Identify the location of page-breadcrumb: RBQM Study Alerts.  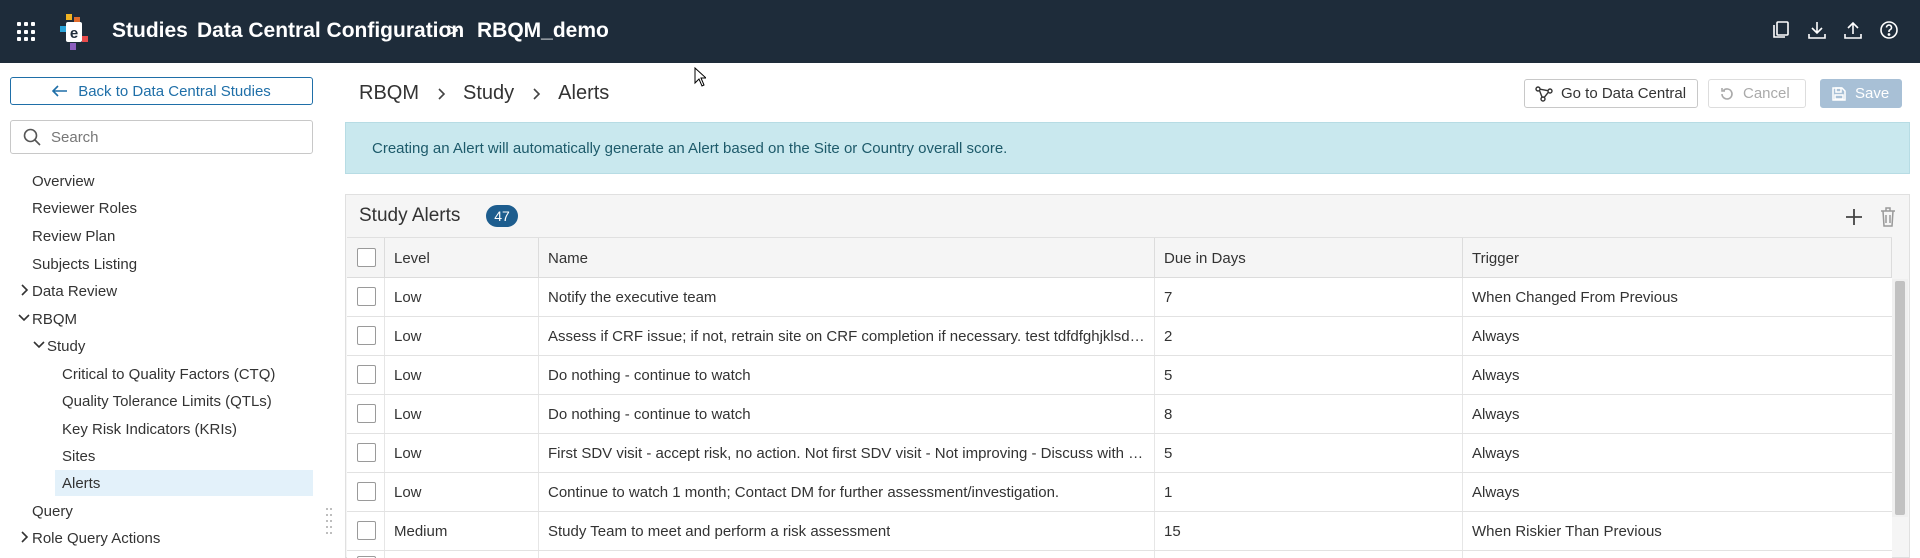
(484, 93).